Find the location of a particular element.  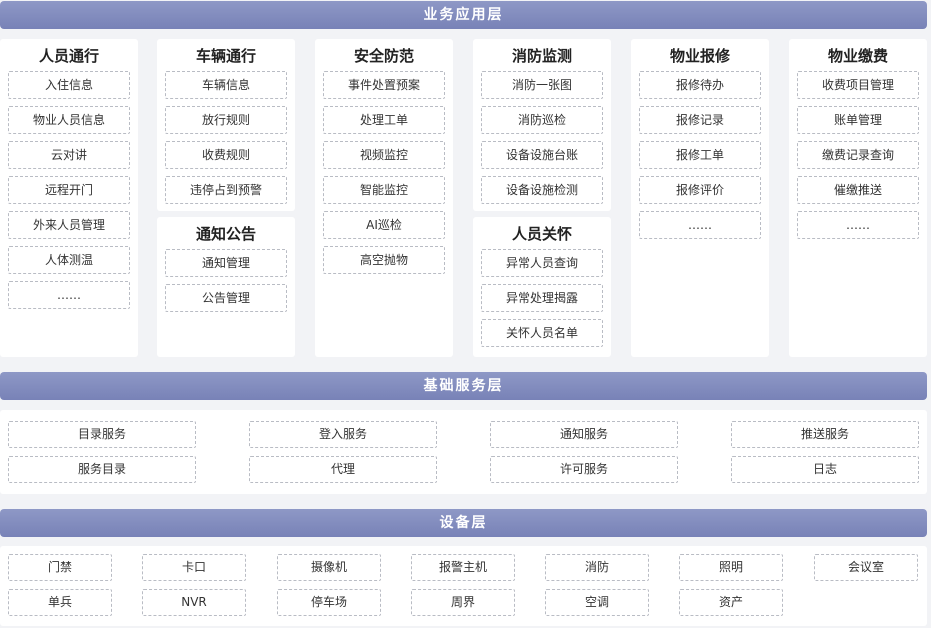

service-box: 服务目录 is located at coordinates (102, 469).